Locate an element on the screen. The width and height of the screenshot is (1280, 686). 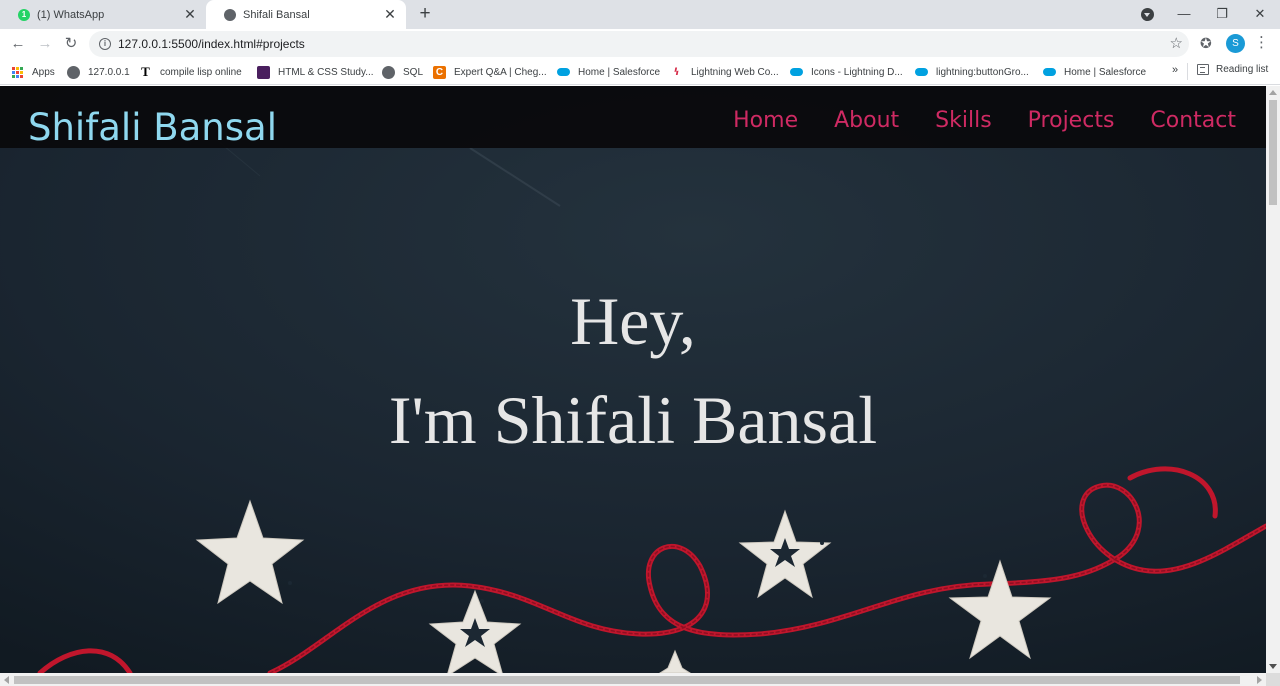
tab-title: (1) WhatsApp is located at coordinates (71, 14).